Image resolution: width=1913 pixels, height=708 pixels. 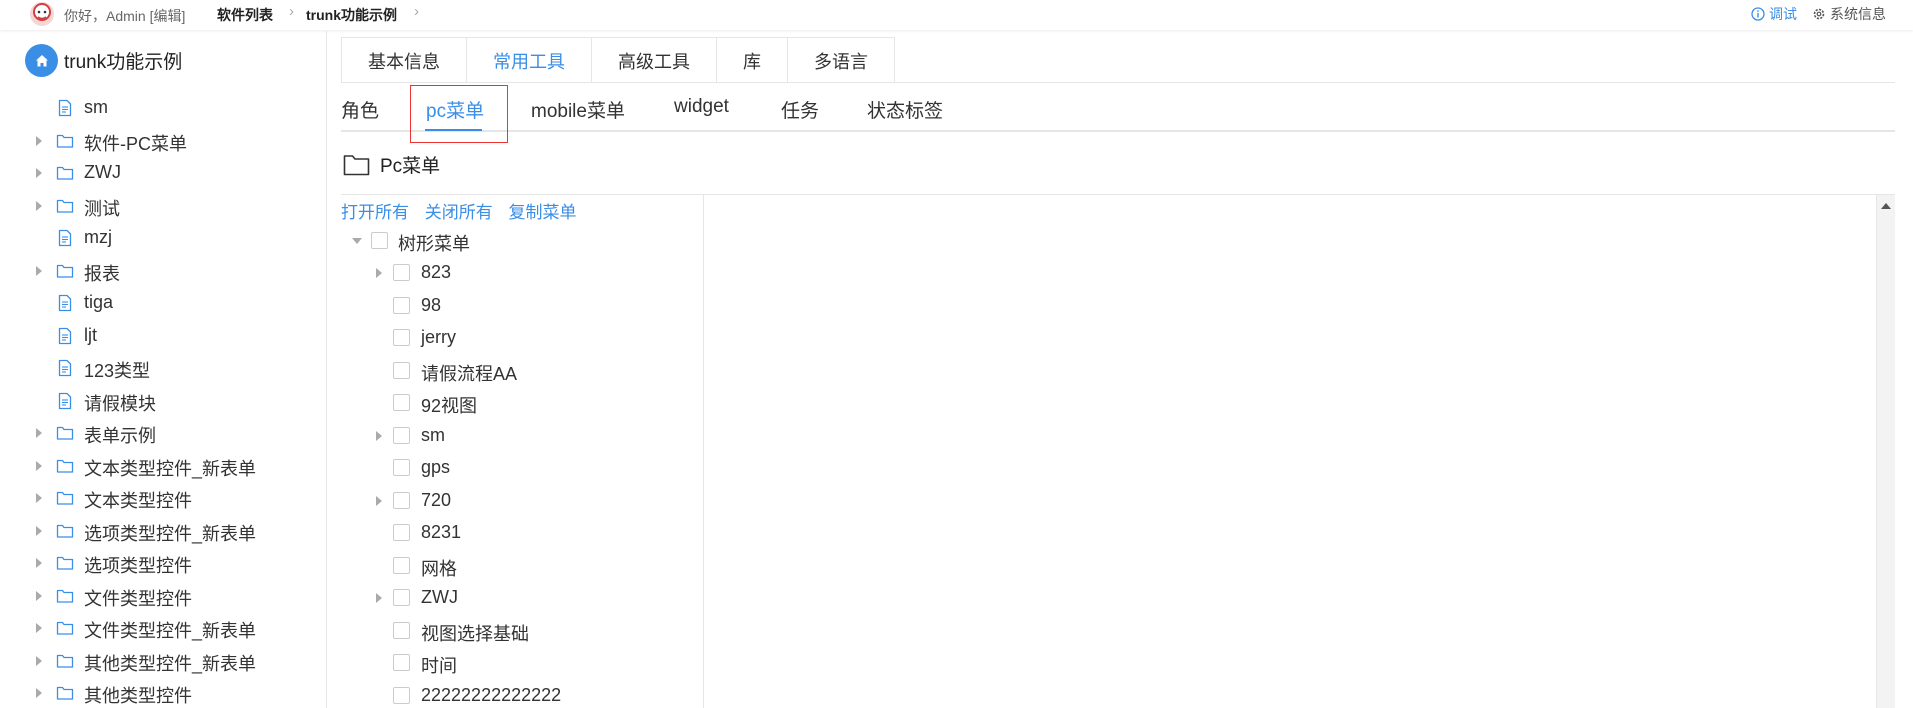 I want to click on menu-tree-node: 请假流程AA, so click(x=522, y=371).